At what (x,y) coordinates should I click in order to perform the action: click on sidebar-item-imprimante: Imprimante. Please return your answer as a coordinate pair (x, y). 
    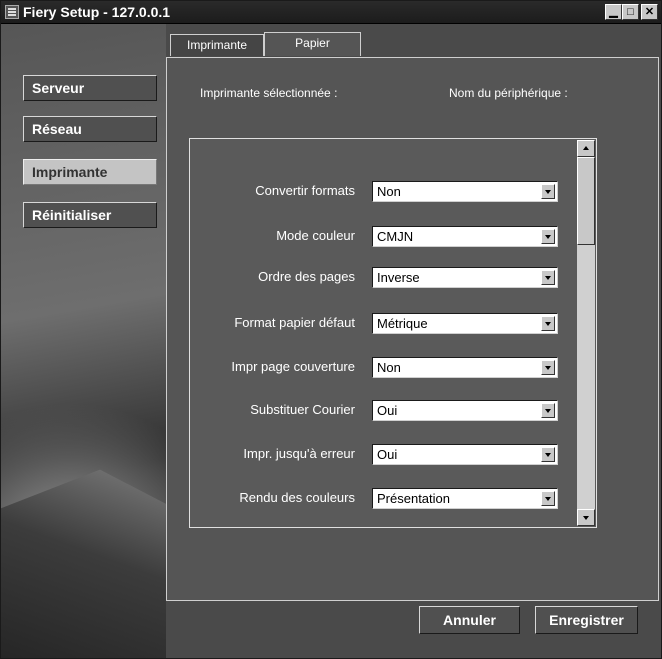
    Looking at the image, I should click on (90, 172).